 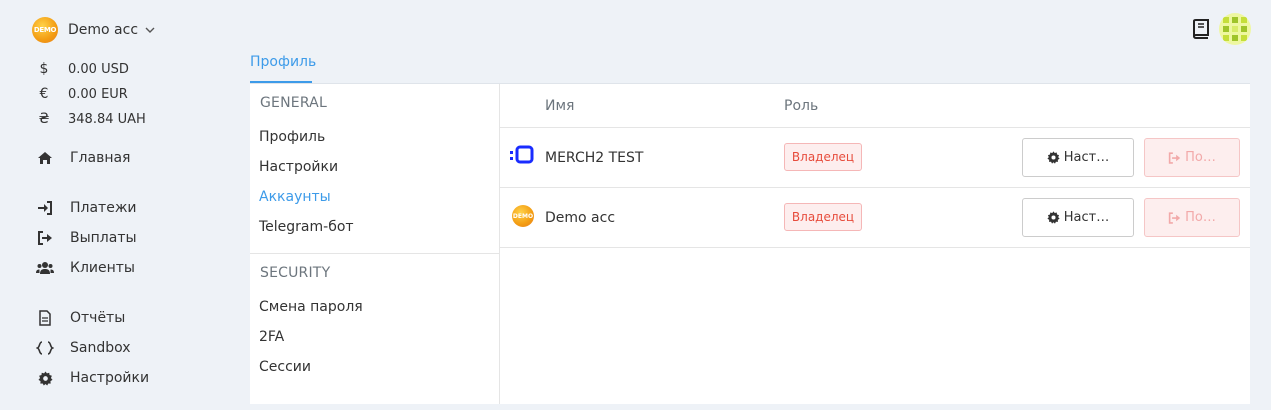 I want to click on settings-item-settings: Настройки, so click(x=298, y=167).